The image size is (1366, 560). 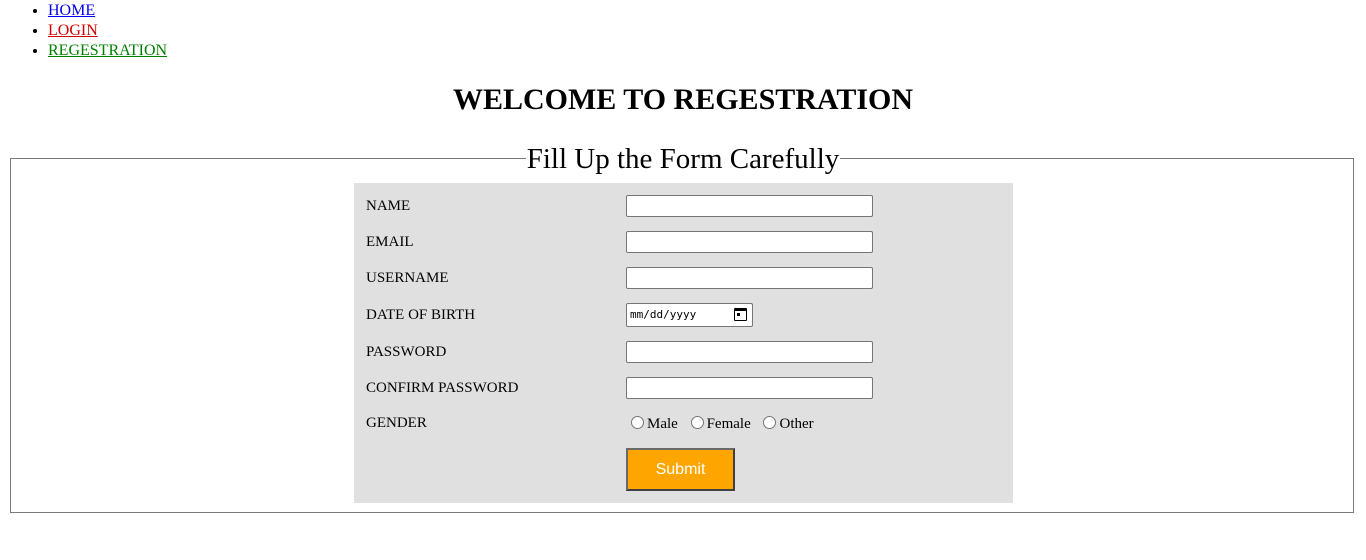 I want to click on gender-option-other: Other, so click(x=796, y=424).